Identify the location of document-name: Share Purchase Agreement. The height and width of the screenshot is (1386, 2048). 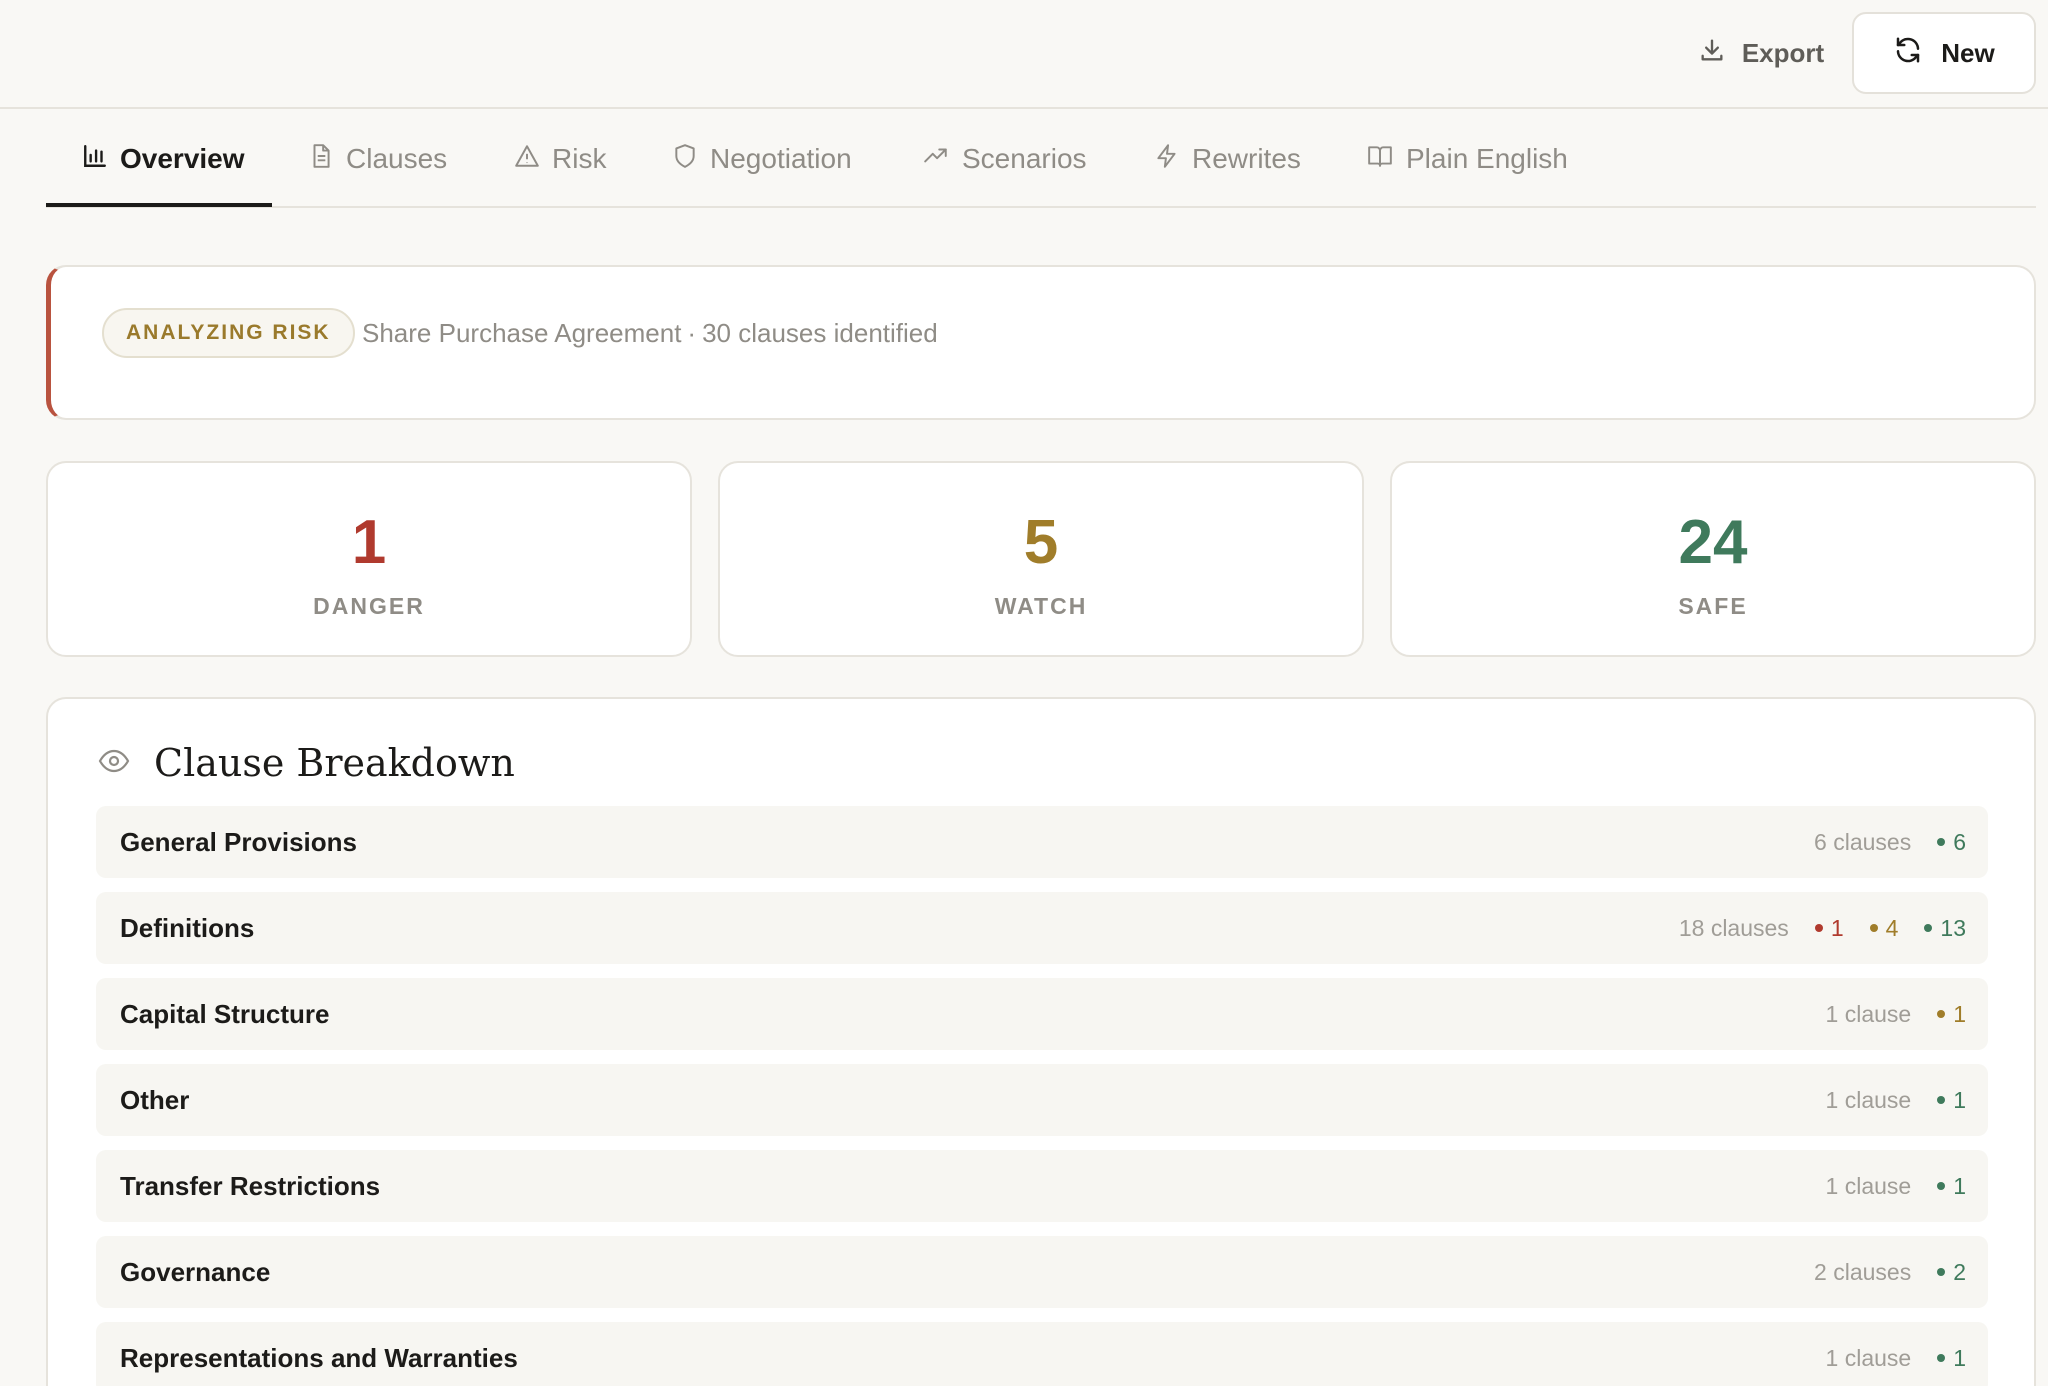
(522, 333).